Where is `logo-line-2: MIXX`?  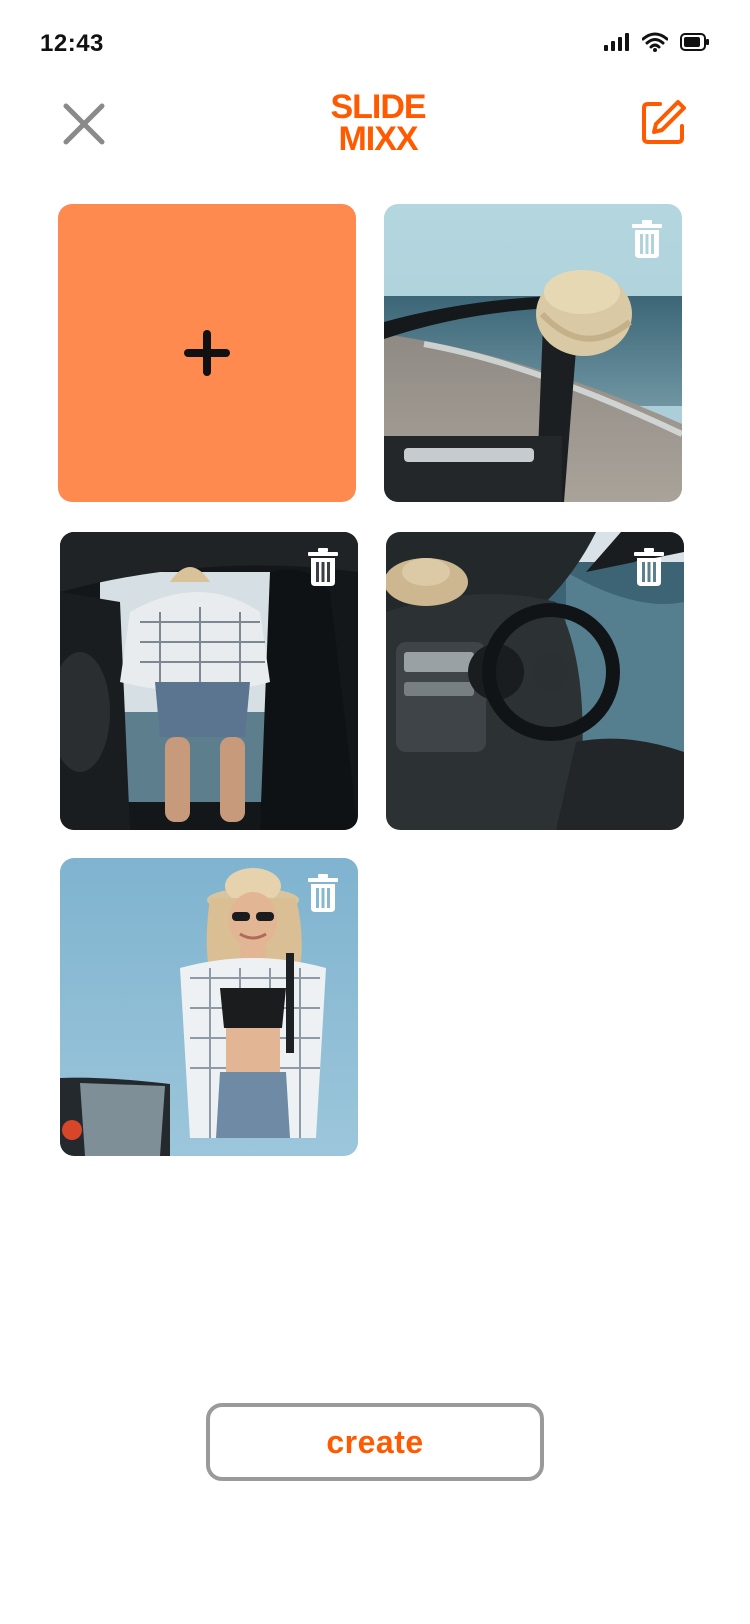 logo-line-2: MIXX is located at coordinates (378, 137).